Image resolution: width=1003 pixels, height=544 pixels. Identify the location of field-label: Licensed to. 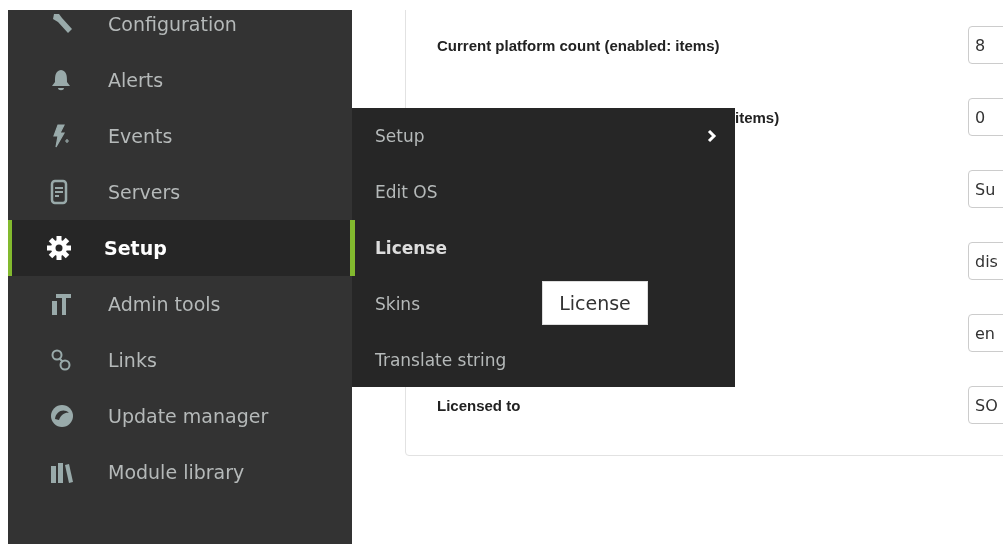
(479, 405).